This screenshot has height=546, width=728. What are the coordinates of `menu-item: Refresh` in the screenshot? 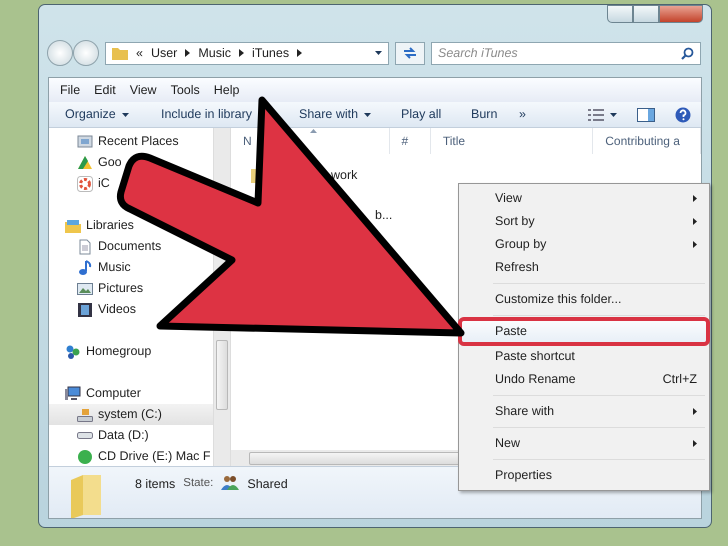 It's located at (584, 267).